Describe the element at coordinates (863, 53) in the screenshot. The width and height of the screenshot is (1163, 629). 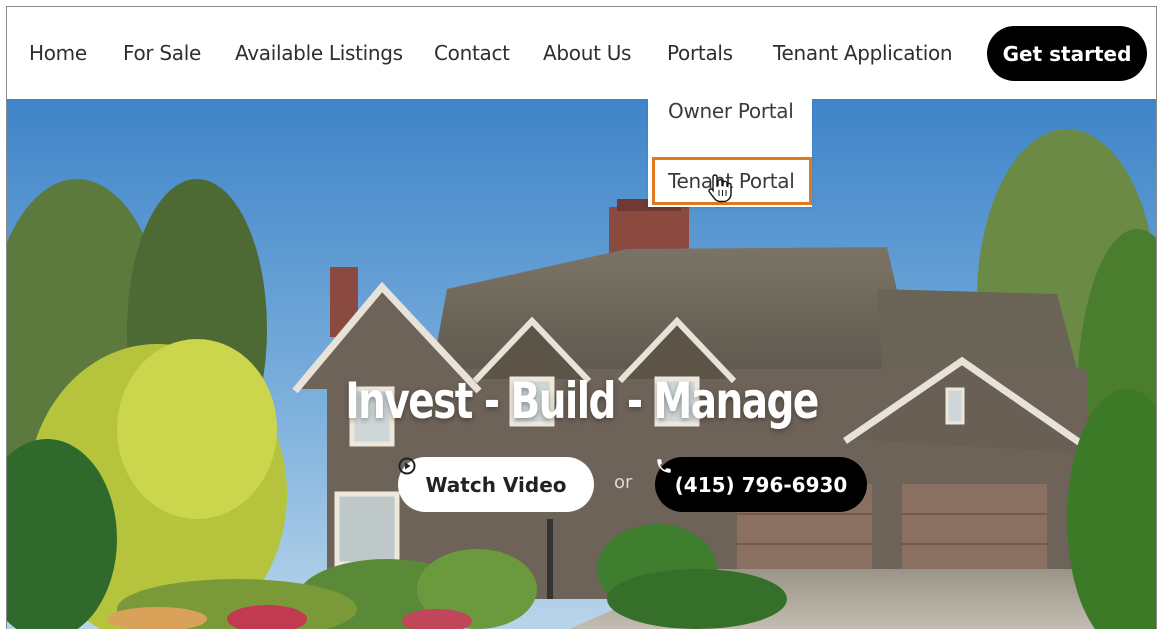
I see `nav-item-tenant-application: Tenant Application` at that location.